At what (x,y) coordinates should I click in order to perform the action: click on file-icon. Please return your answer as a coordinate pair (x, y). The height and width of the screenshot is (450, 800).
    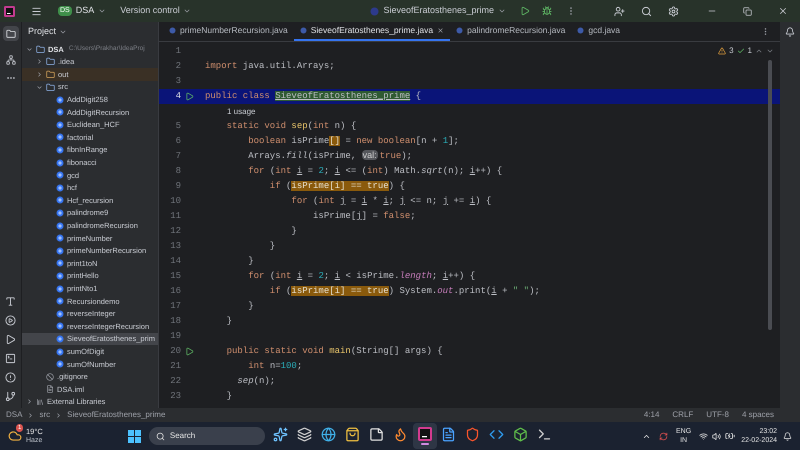
    Looking at the image, I should click on (50, 389).